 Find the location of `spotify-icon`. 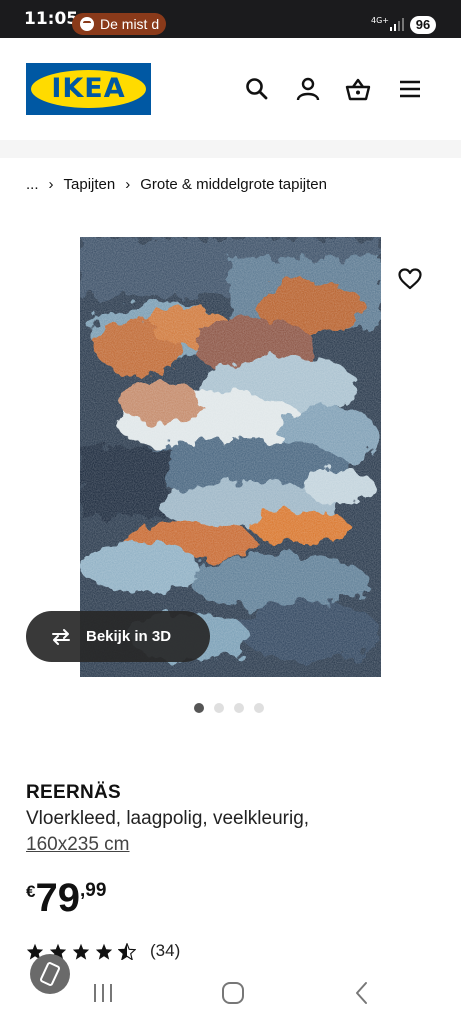

spotify-icon is located at coordinates (87, 24).